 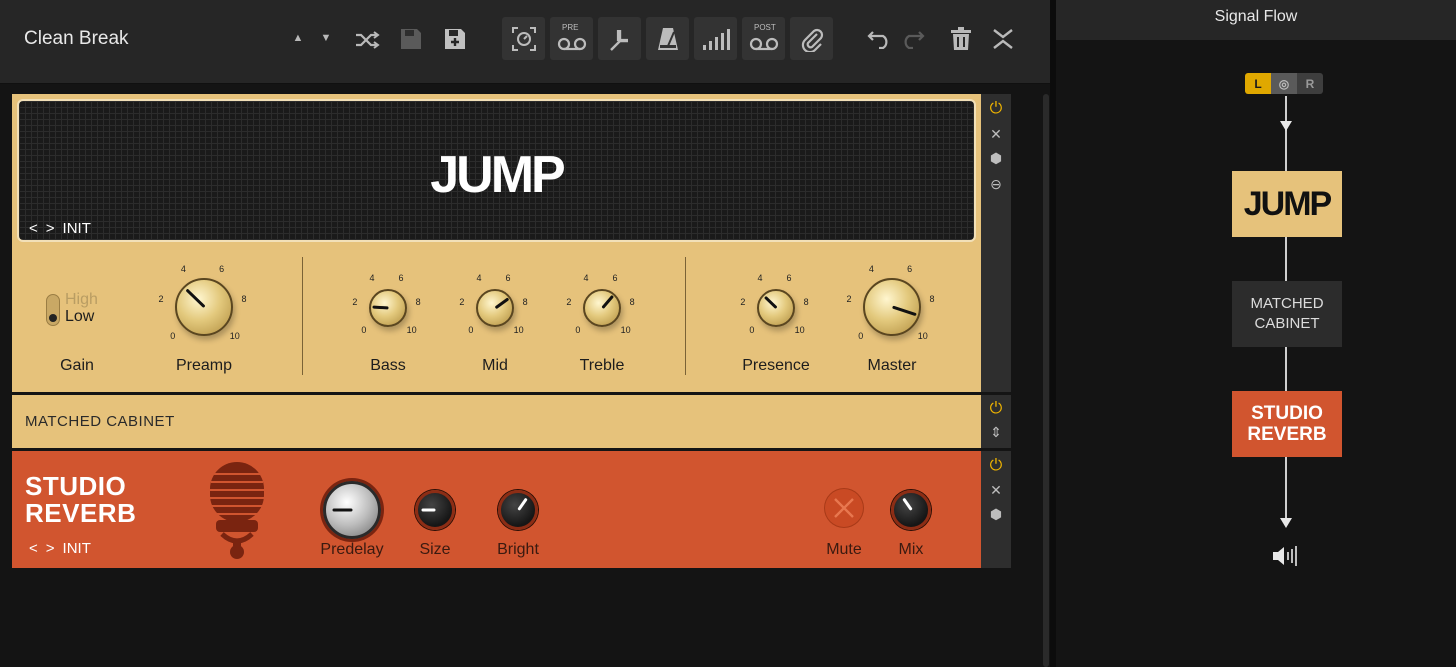 What do you see at coordinates (388, 365) in the screenshot?
I see `bass-label: Bass` at bounding box center [388, 365].